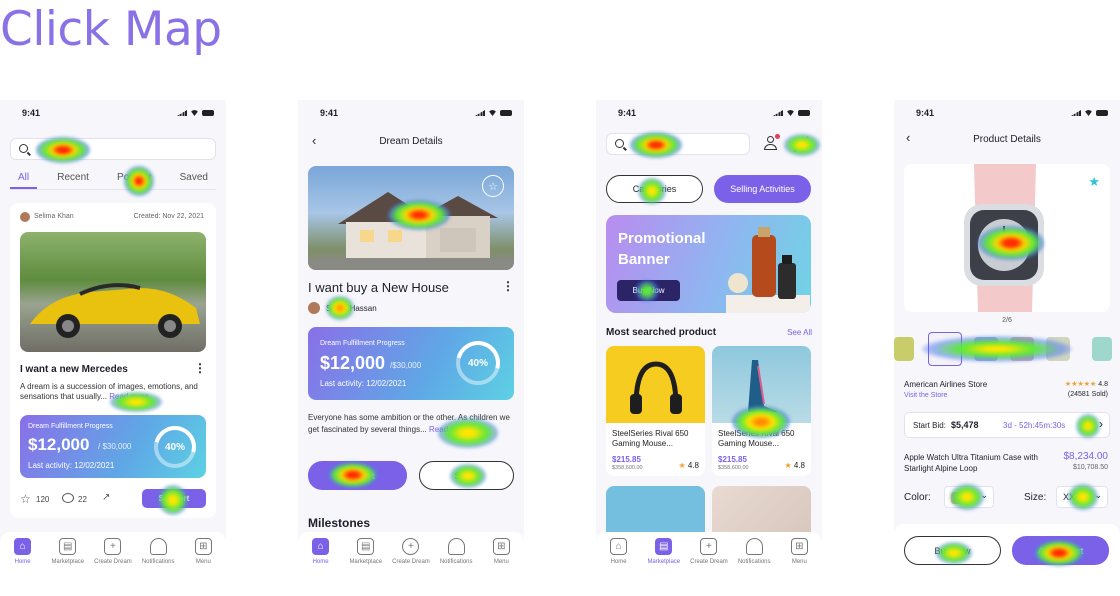  What do you see at coordinates (794, 465) in the screenshot?
I see `product-rating: ★ 4.8` at bounding box center [794, 465].